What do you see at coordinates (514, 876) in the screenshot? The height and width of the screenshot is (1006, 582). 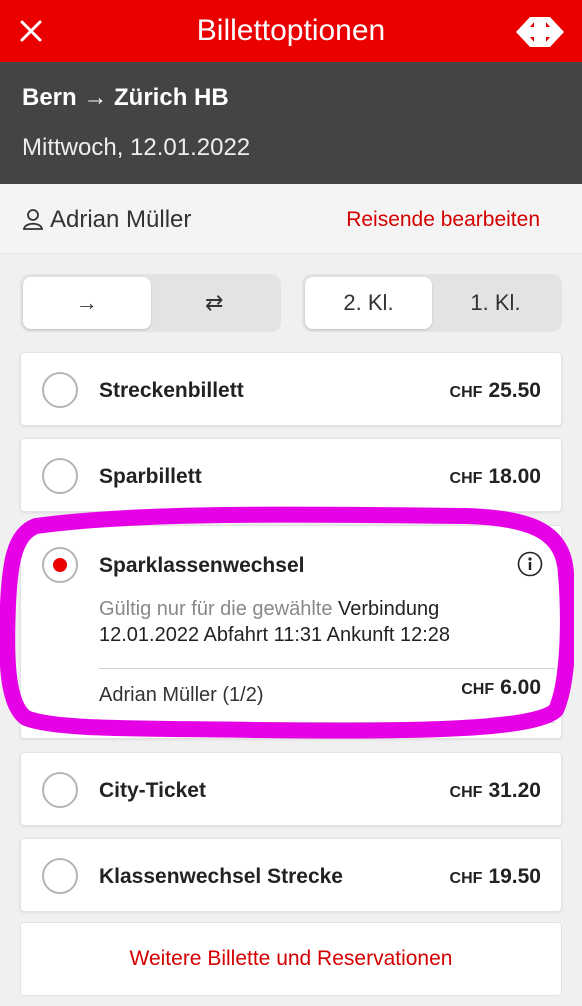 I see `amount: 19.50` at bounding box center [514, 876].